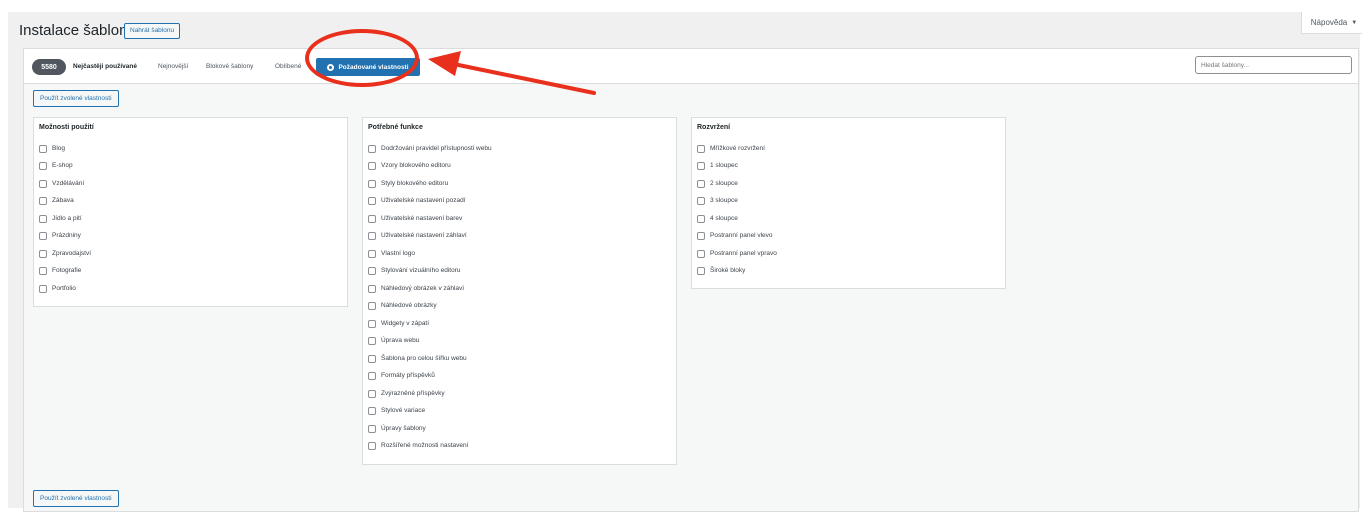  I want to click on annotation-arrow, so click(512, 73).